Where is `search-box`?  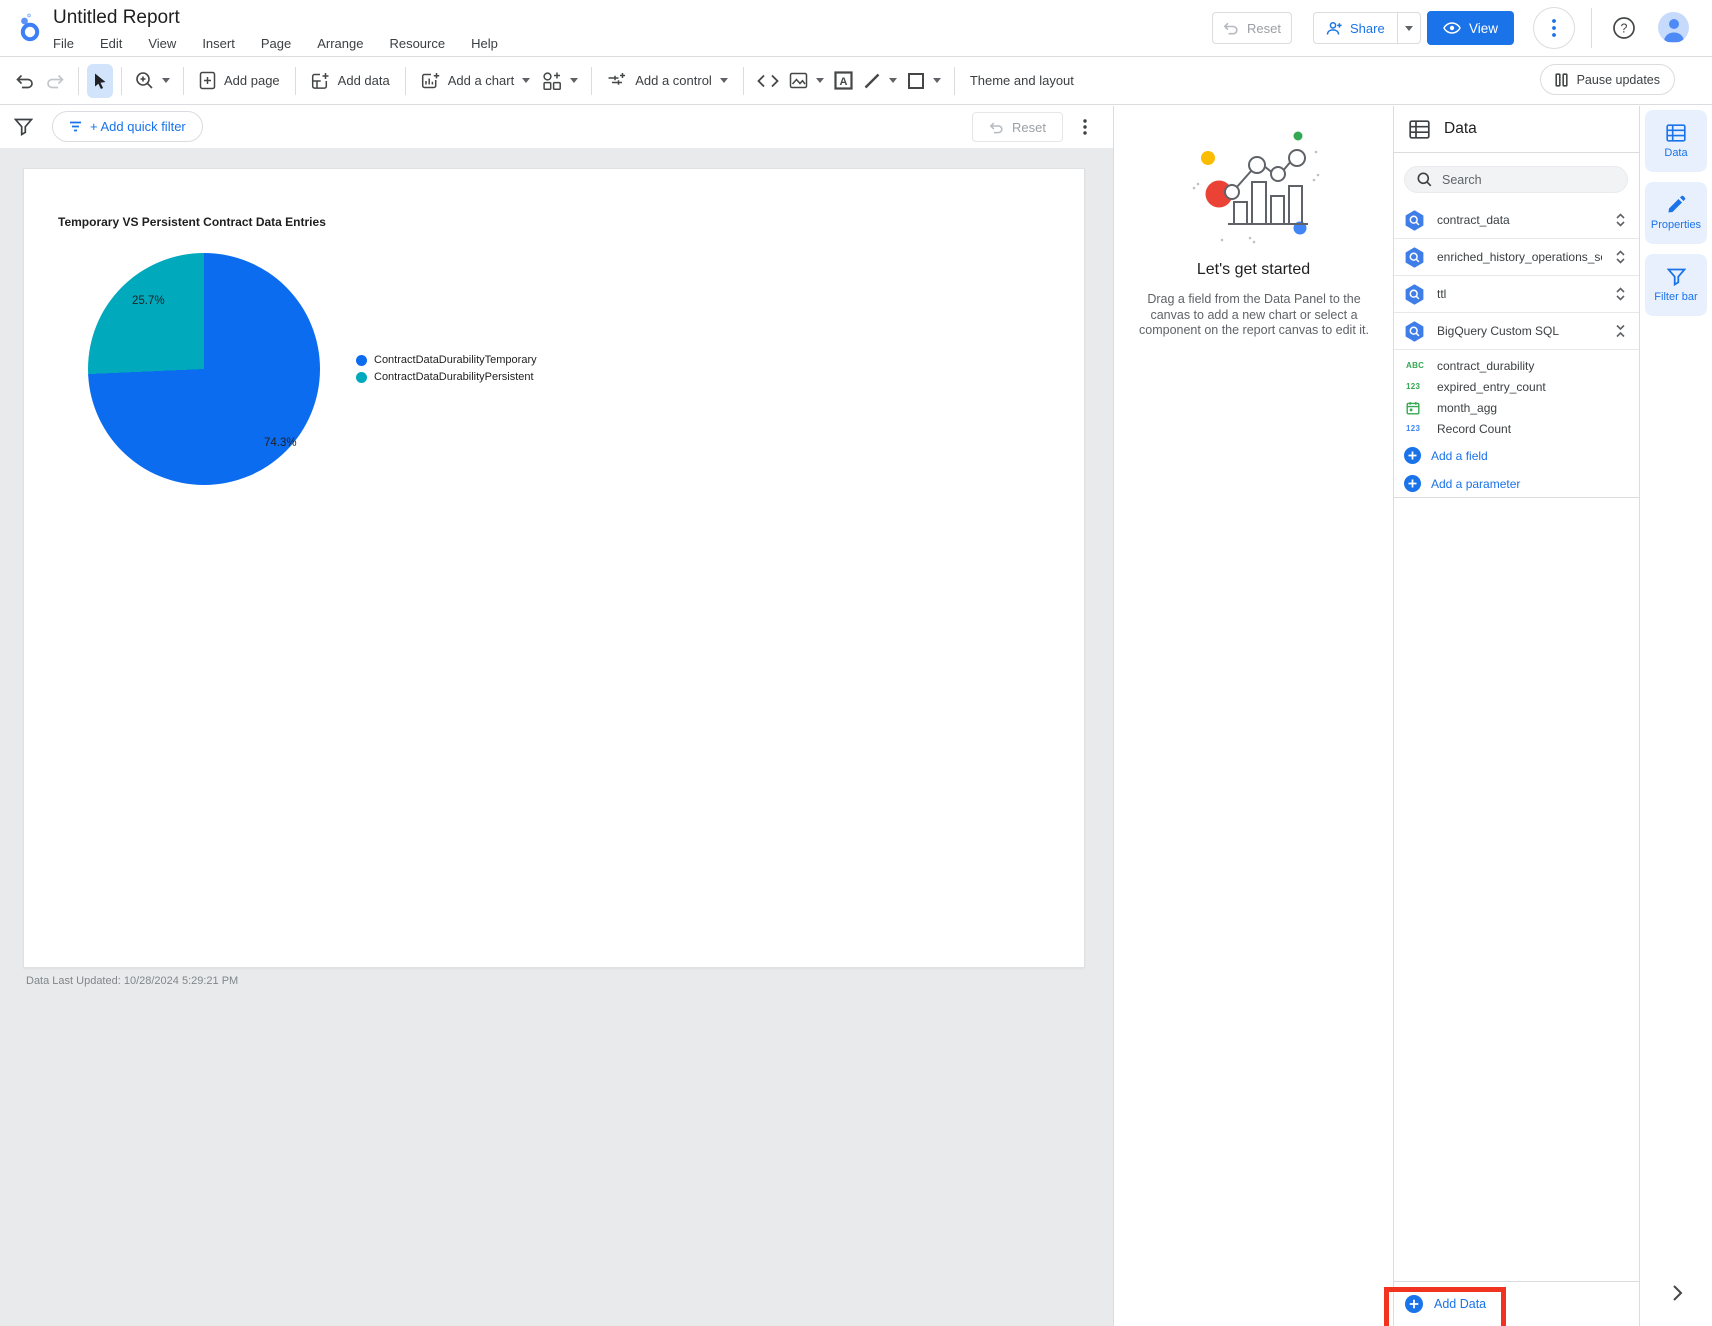 search-box is located at coordinates (1516, 179).